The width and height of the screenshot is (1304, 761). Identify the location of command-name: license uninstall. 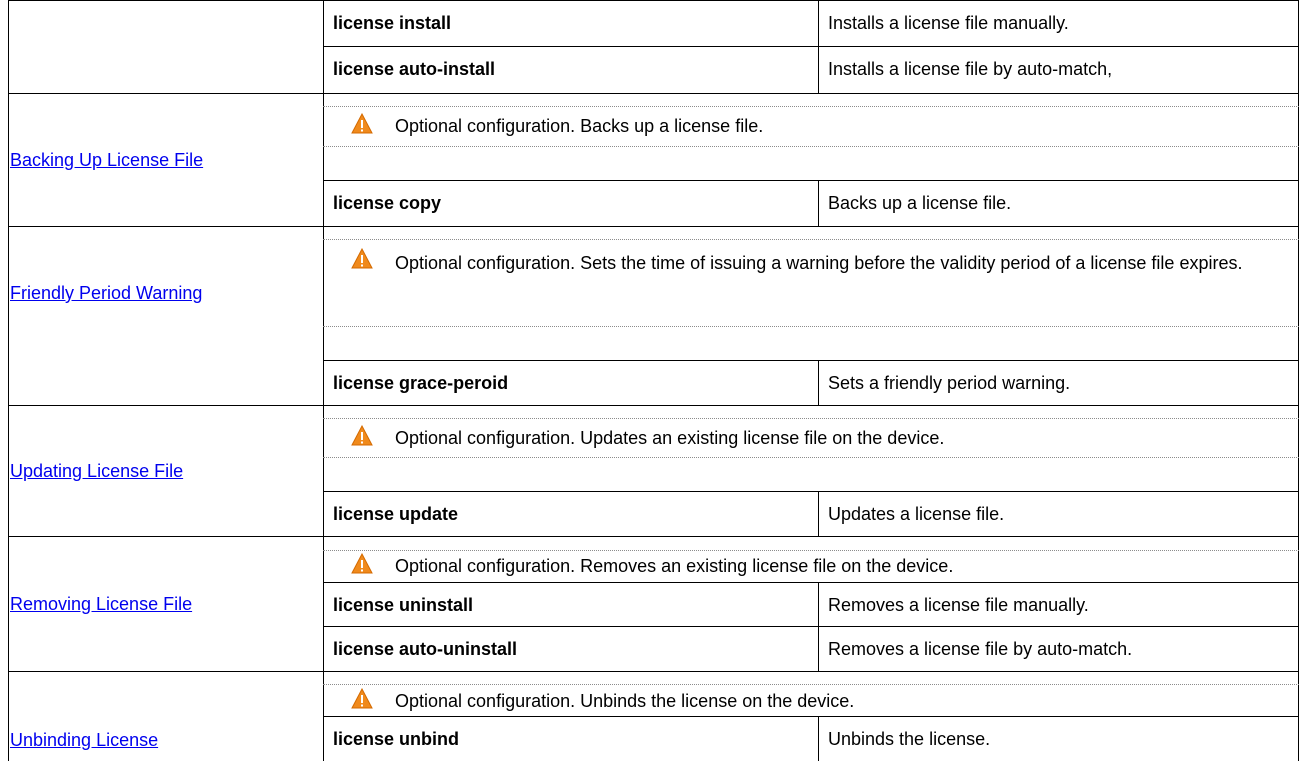
(403, 605).